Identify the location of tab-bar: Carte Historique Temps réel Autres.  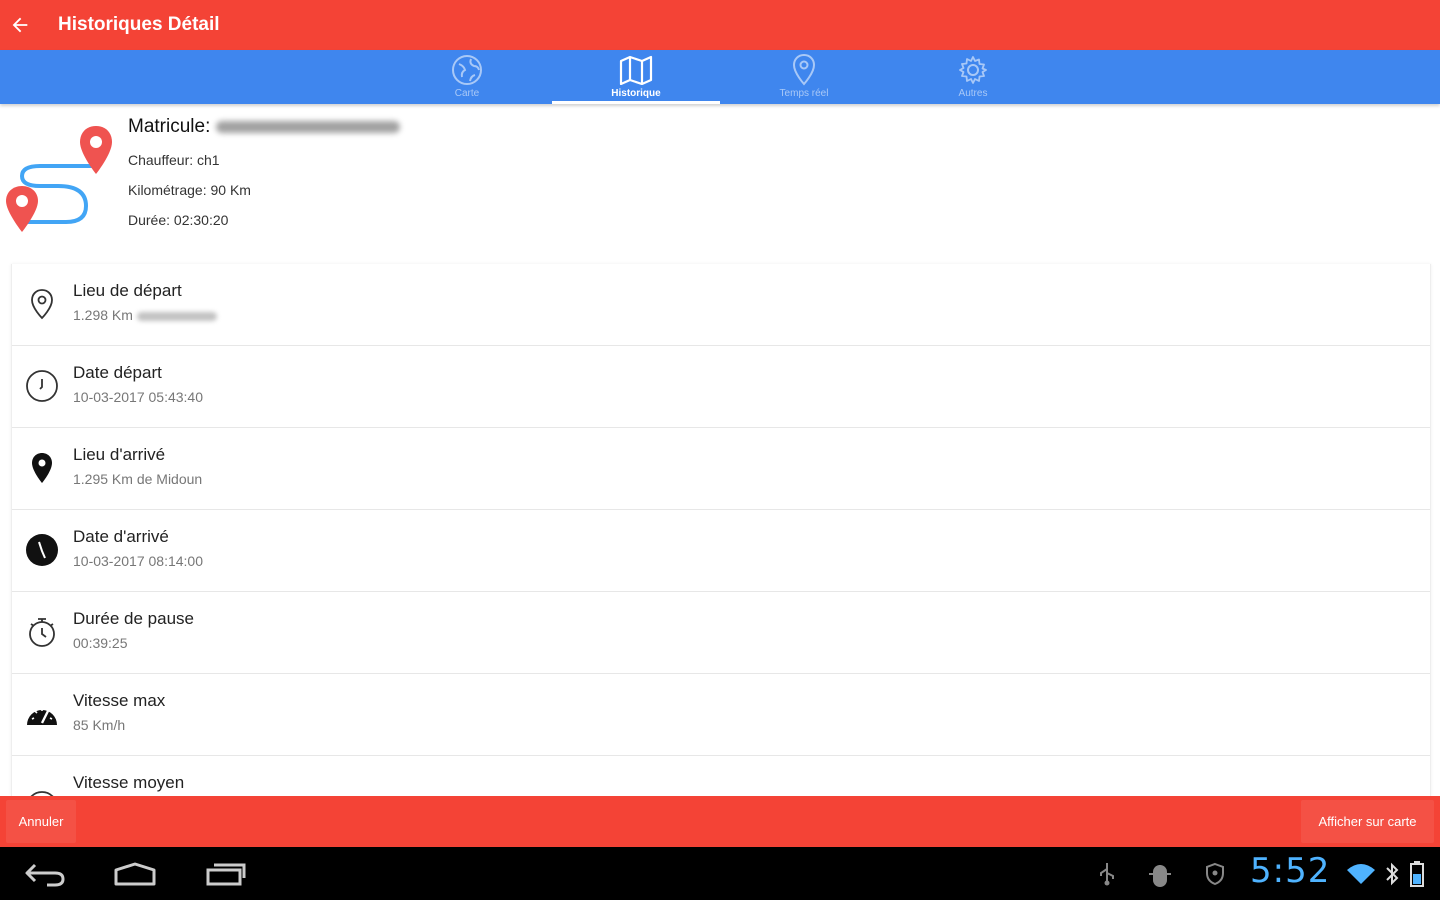
(720, 77).